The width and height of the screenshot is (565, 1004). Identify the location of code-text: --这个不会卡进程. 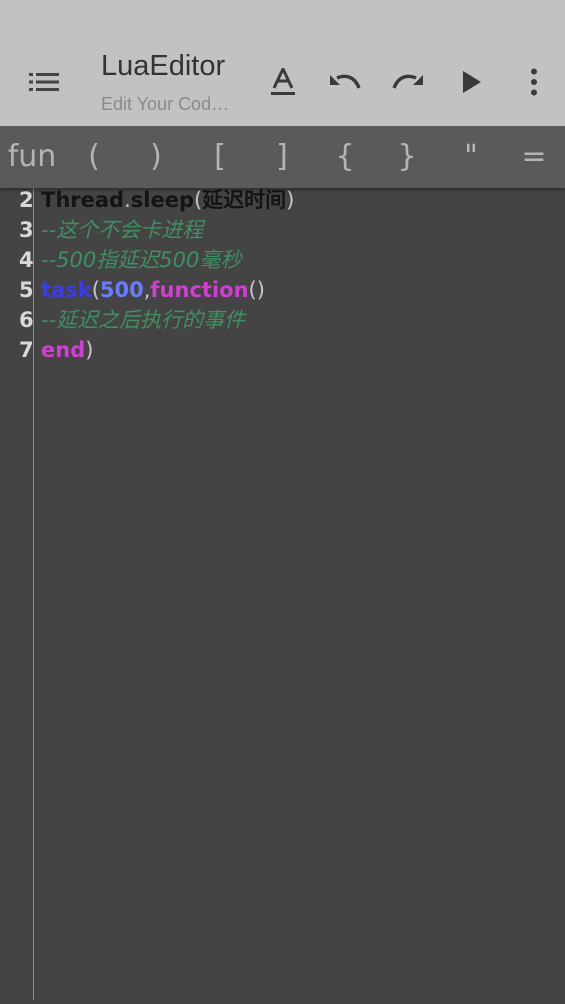
(122, 230).